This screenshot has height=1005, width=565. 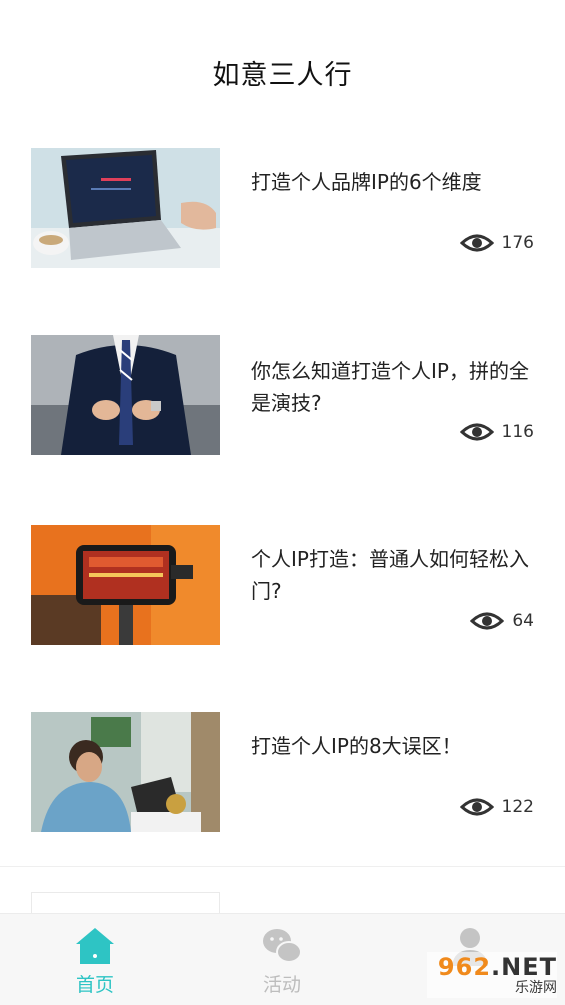 I want to click on watermark-number: 962, so click(x=464, y=967).